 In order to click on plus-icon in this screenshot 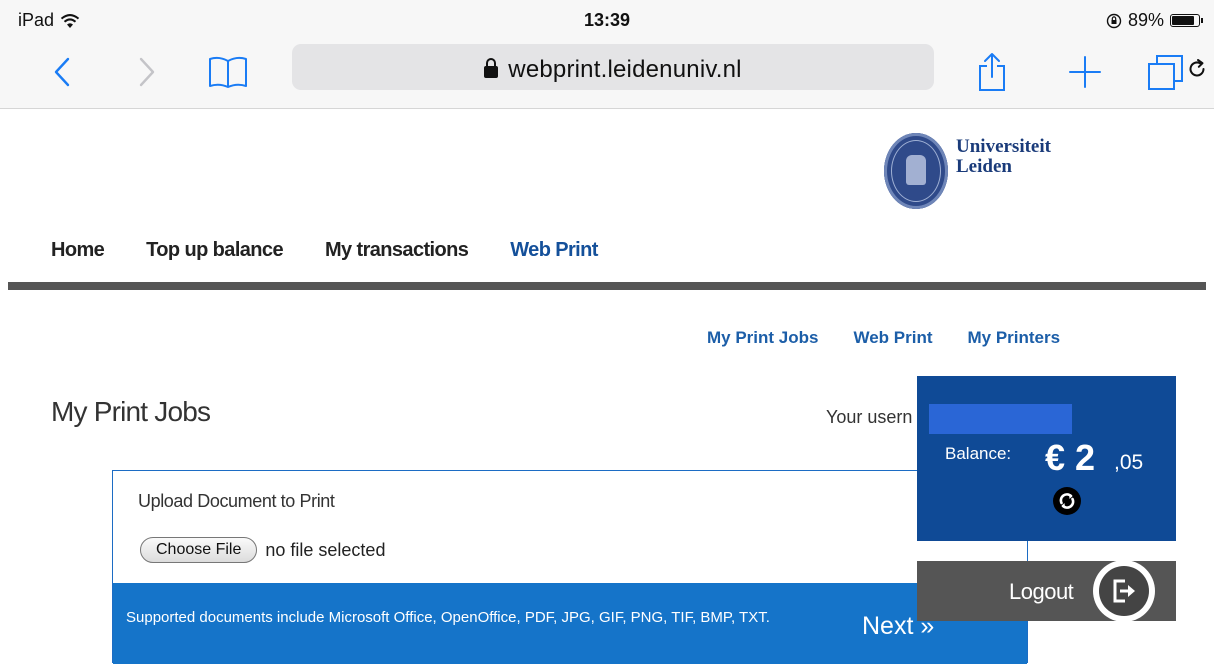, I will do `click(1085, 72)`.